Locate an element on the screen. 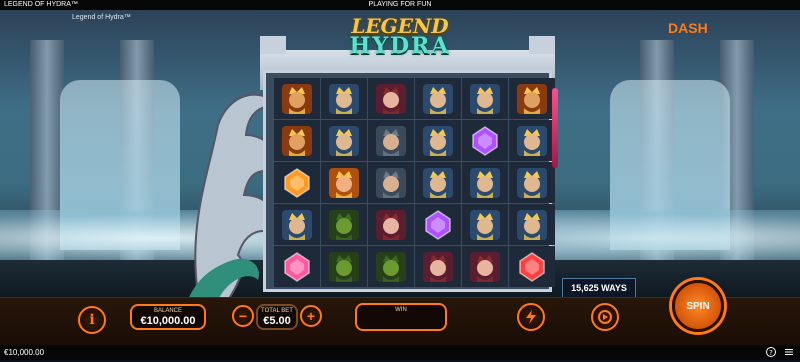 The width and height of the screenshot is (800, 362). brand-mark: D is located at coordinates (673, 28).